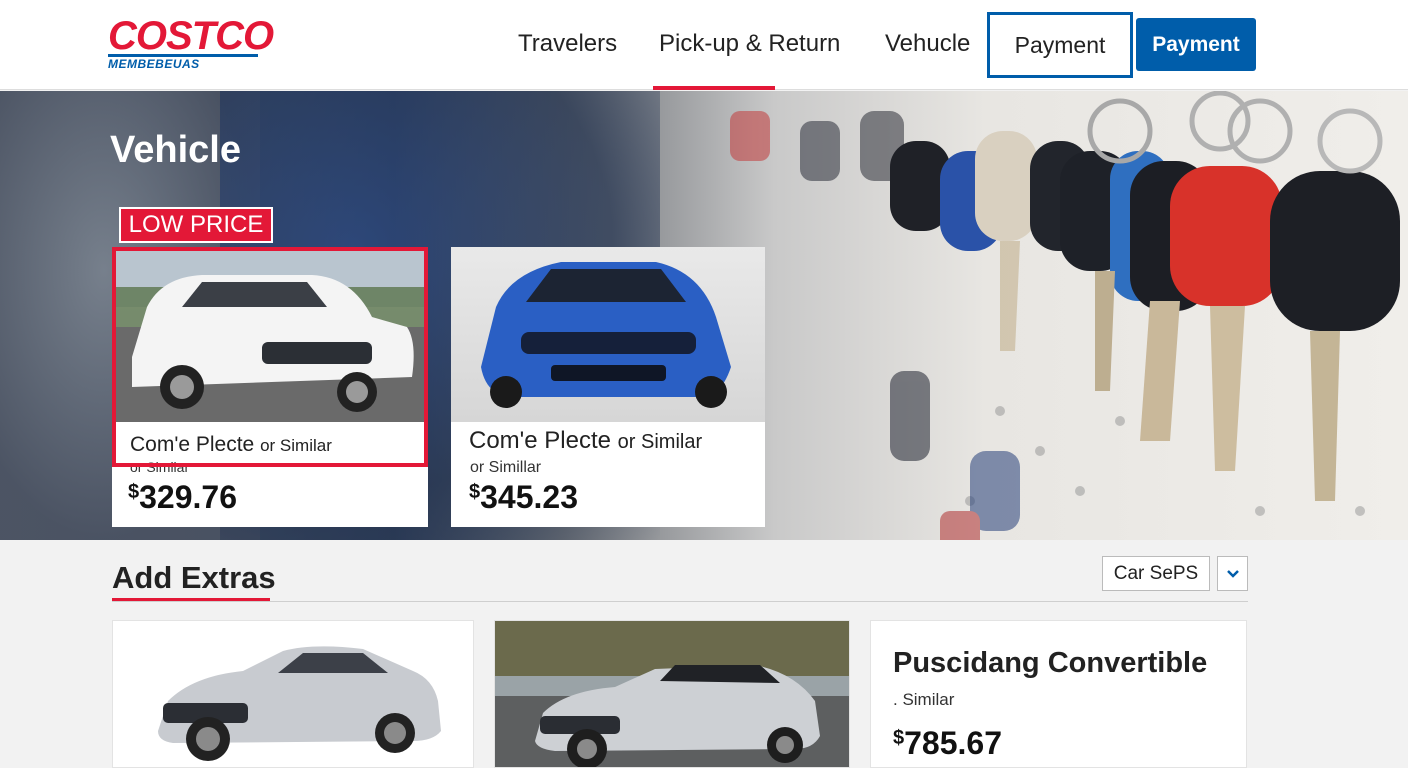 This screenshot has height=768, width=1408. I want to click on vehicle-similar: or Simillar, so click(506, 467).